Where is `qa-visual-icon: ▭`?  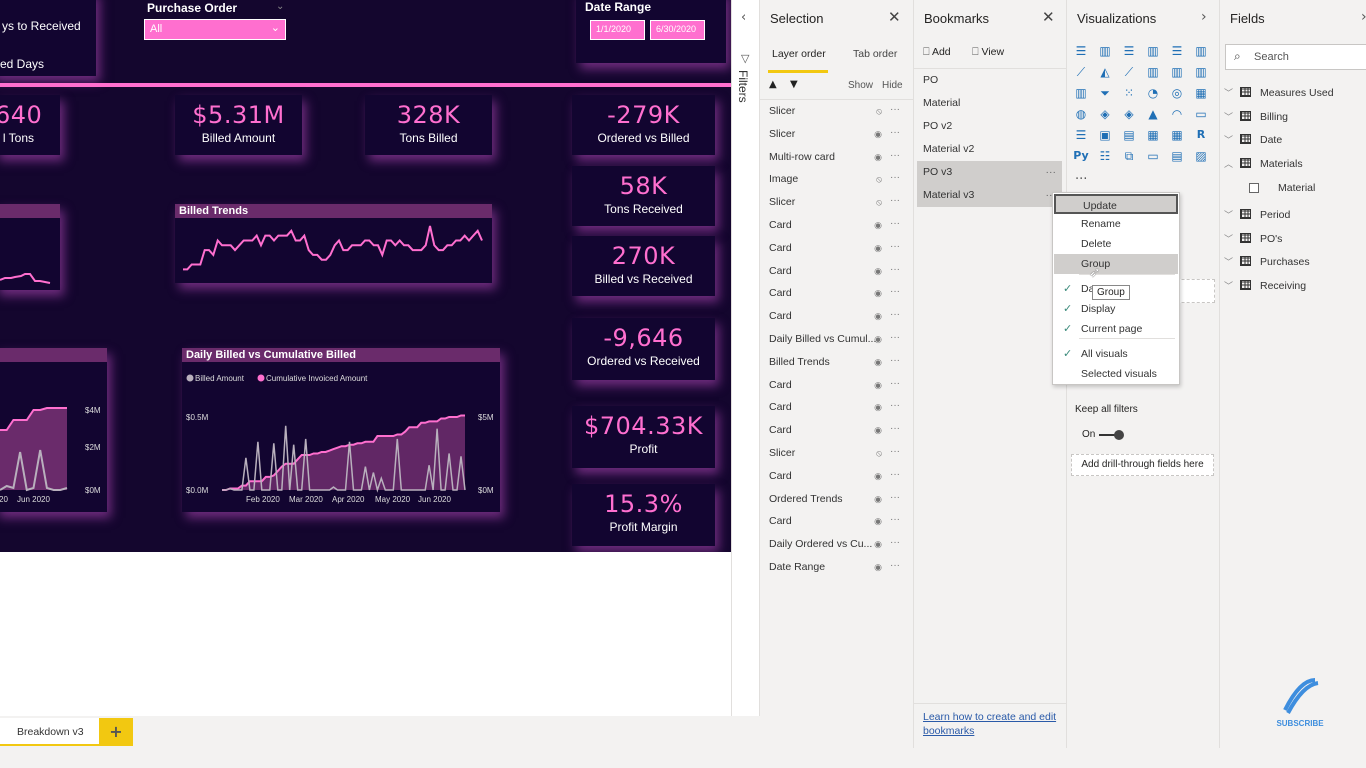 qa-visual-icon: ▭ is located at coordinates (1153, 156).